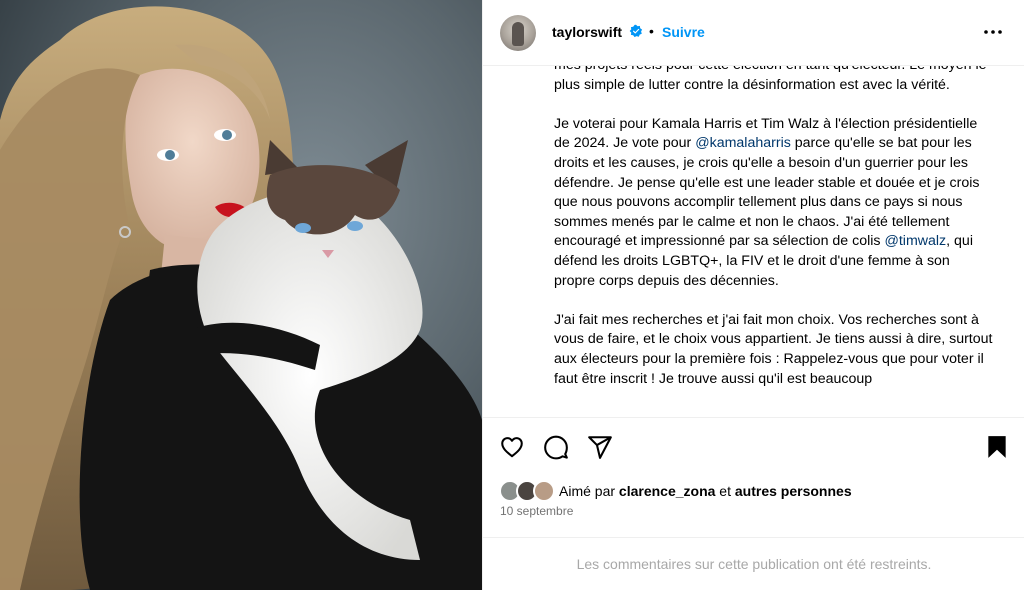  I want to click on post-date: 10 septembre, so click(536, 511).